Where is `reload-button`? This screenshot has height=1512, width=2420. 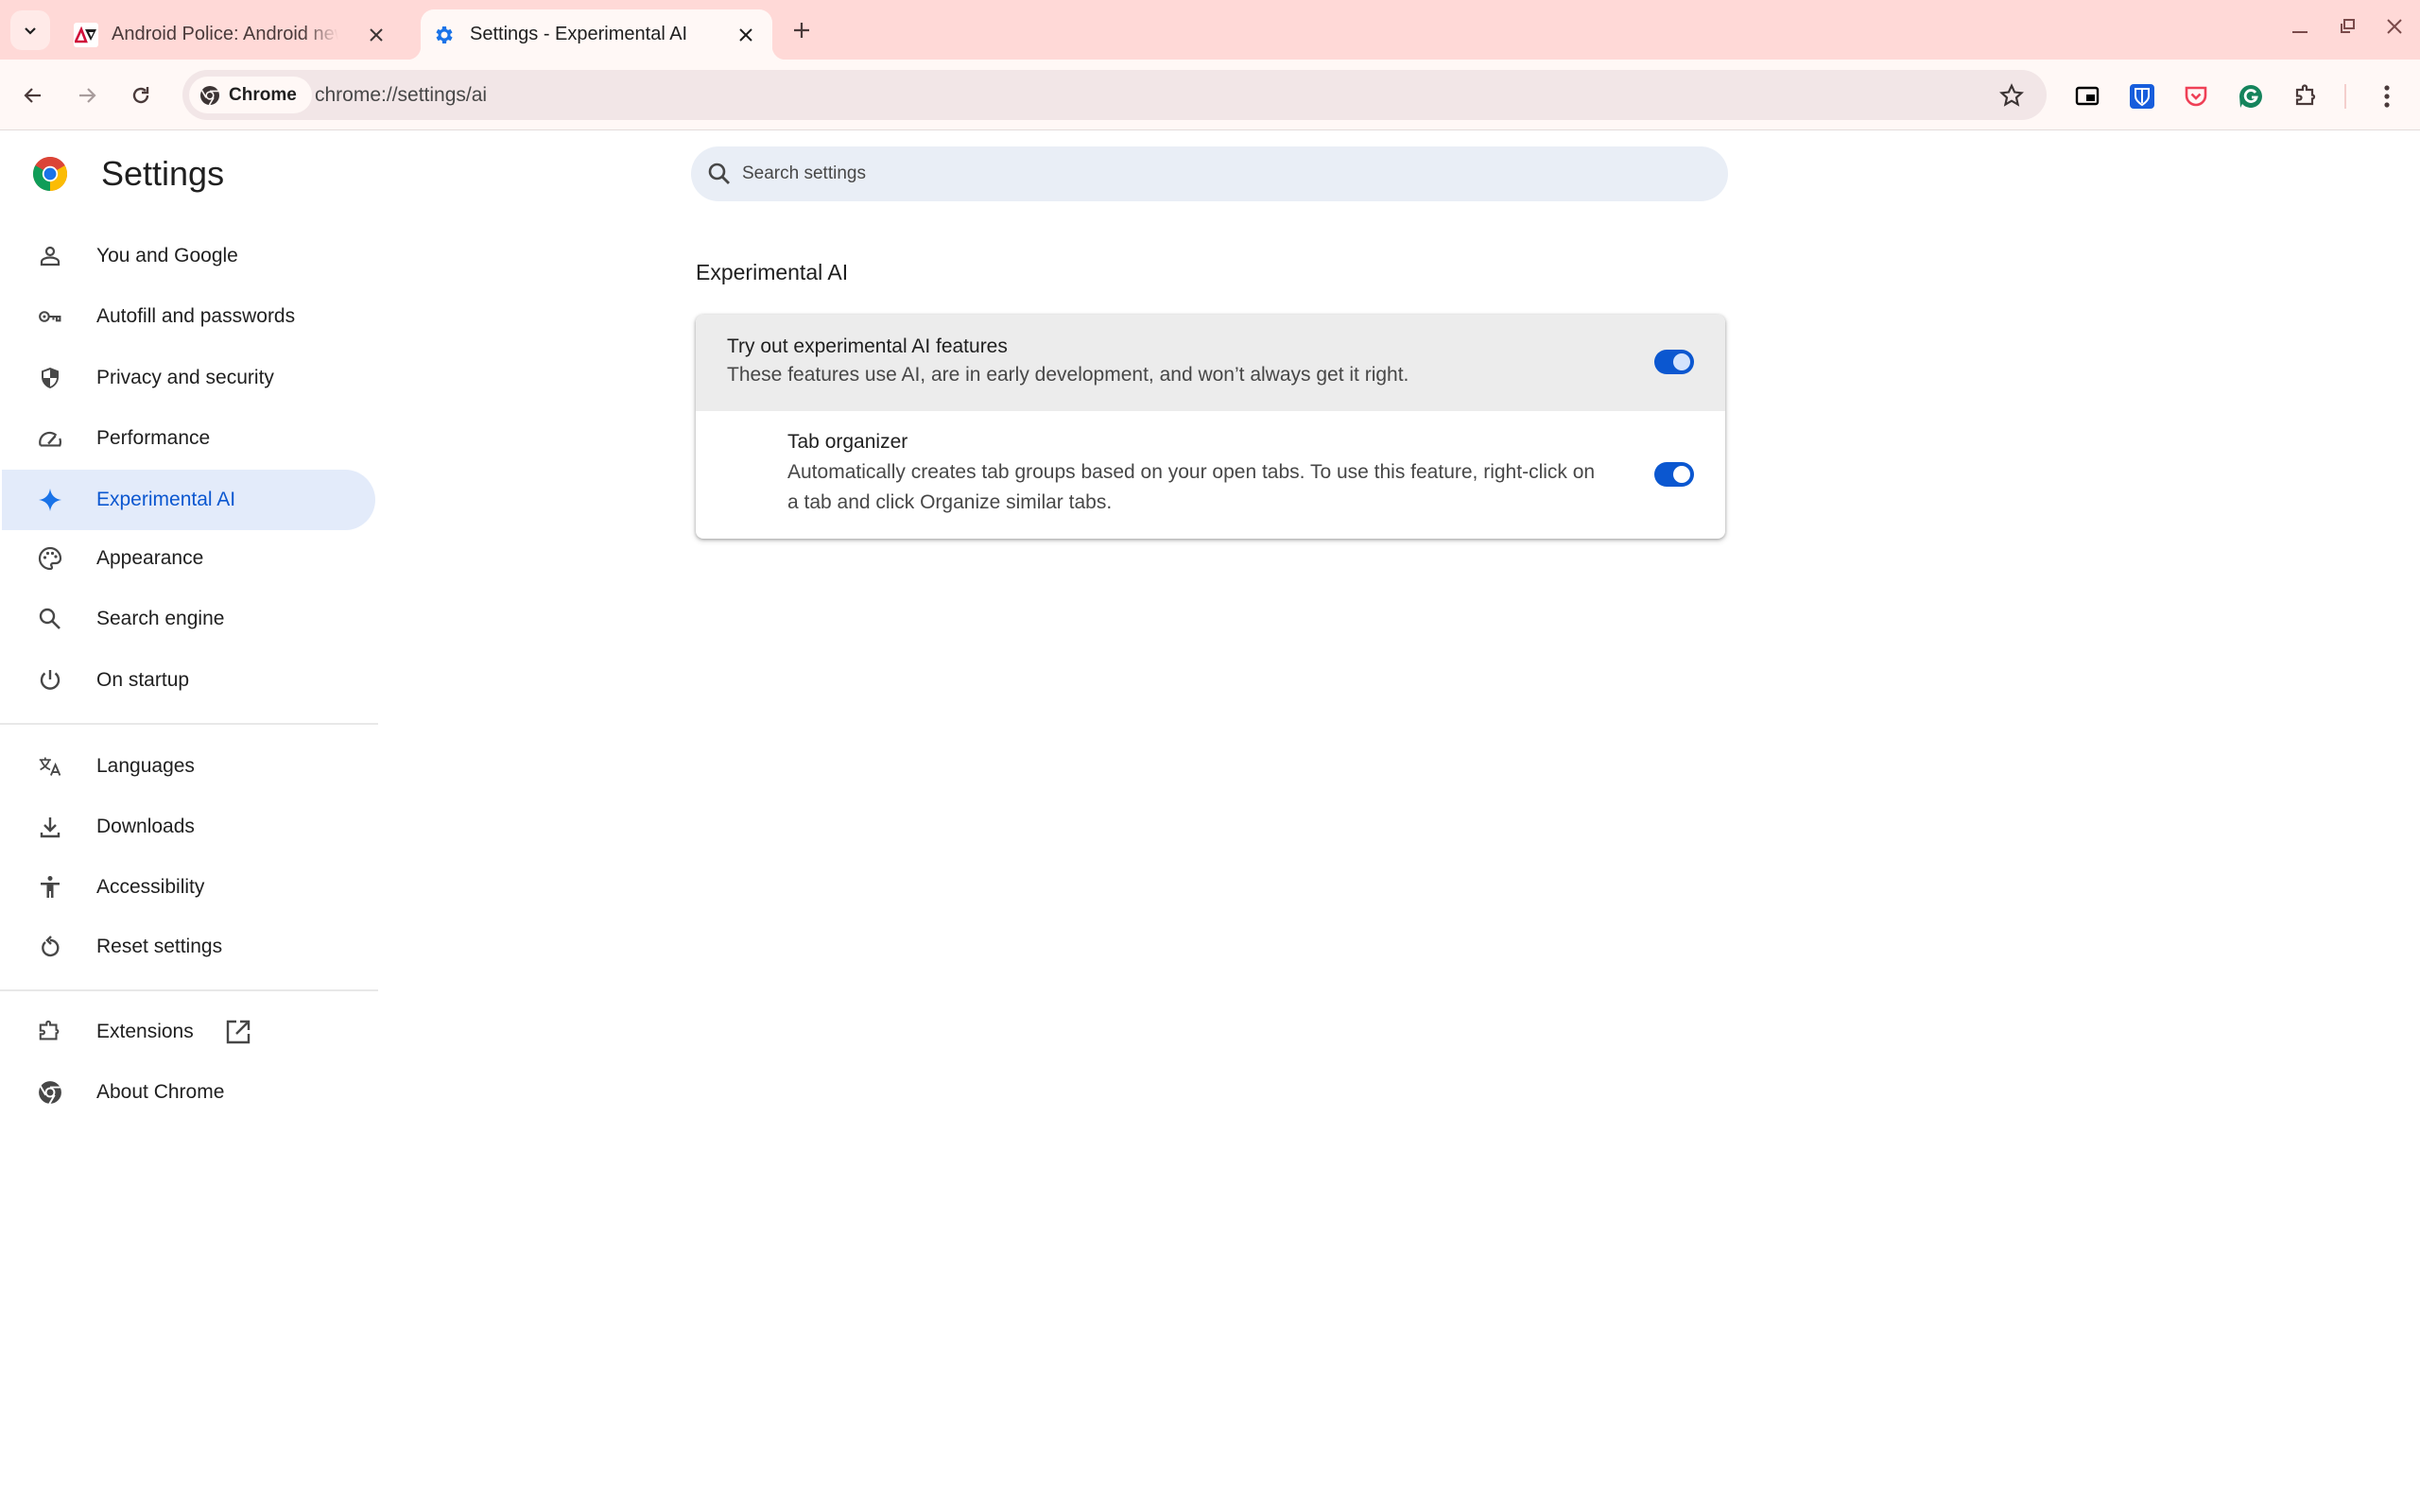
reload-button is located at coordinates (141, 95).